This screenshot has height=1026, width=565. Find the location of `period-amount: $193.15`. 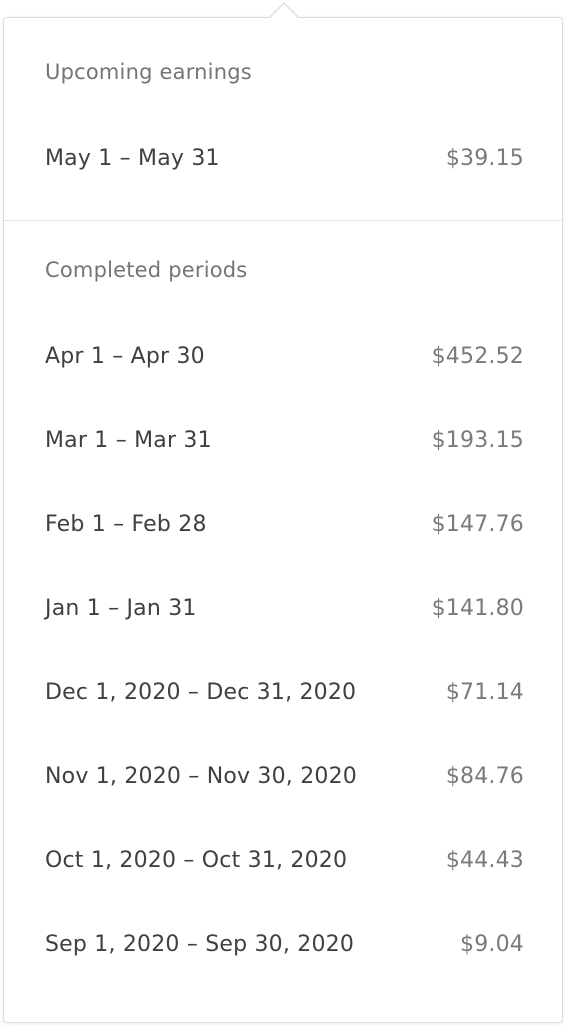

period-amount: $193.15 is located at coordinates (477, 440).